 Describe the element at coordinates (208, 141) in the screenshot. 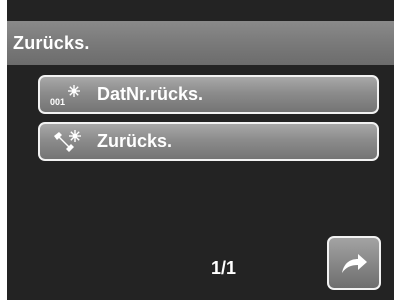

I see `menu-item-reset: Zurücks.` at that location.